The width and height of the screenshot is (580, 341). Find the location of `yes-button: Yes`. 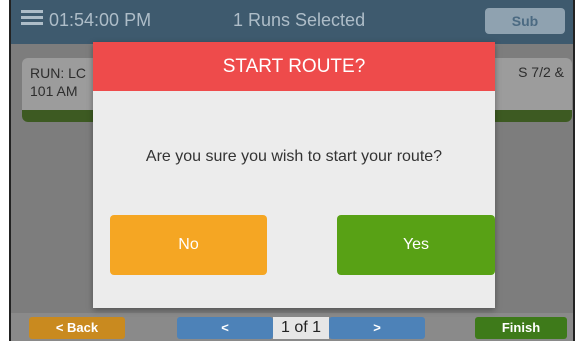

yes-button: Yes is located at coordinates (416, 245).